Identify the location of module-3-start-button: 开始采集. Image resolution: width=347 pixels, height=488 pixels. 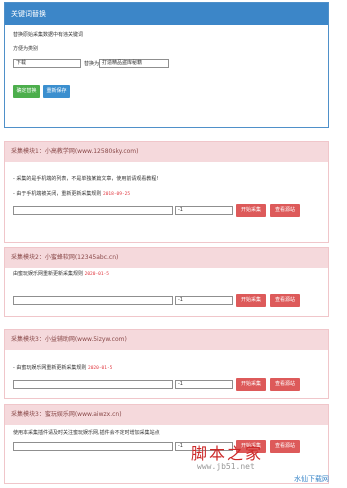
(251, 384).